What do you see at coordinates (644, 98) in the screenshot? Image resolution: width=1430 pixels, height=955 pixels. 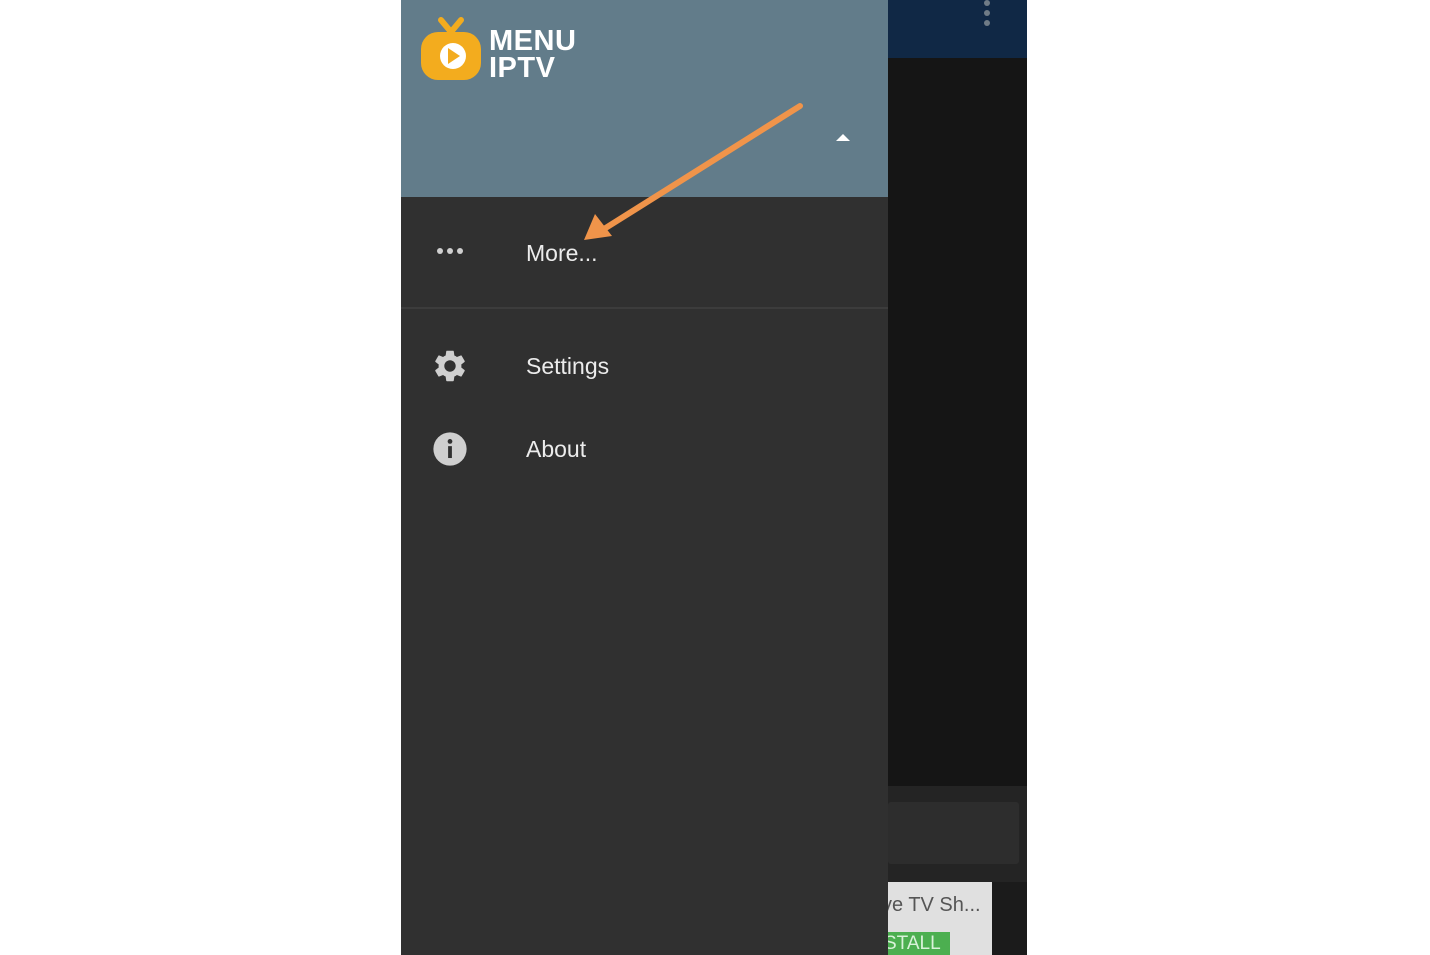 I see `drawer-header: MENU IPTV` at bounding box center [644, 98].